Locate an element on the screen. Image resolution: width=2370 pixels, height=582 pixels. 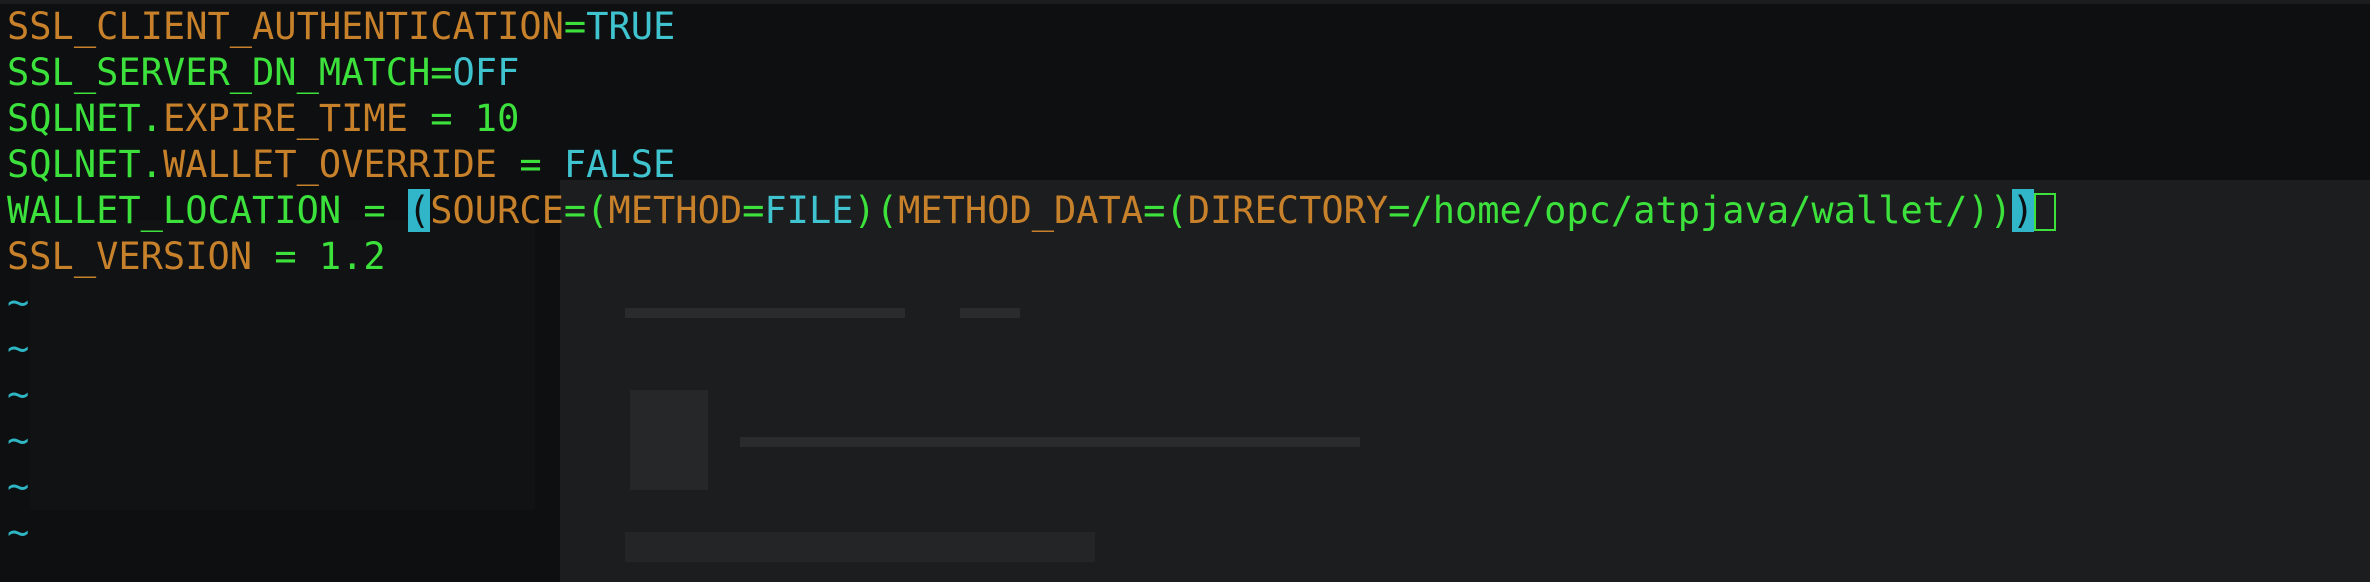
code-token: FALSE is located at coordinates (619, 164).